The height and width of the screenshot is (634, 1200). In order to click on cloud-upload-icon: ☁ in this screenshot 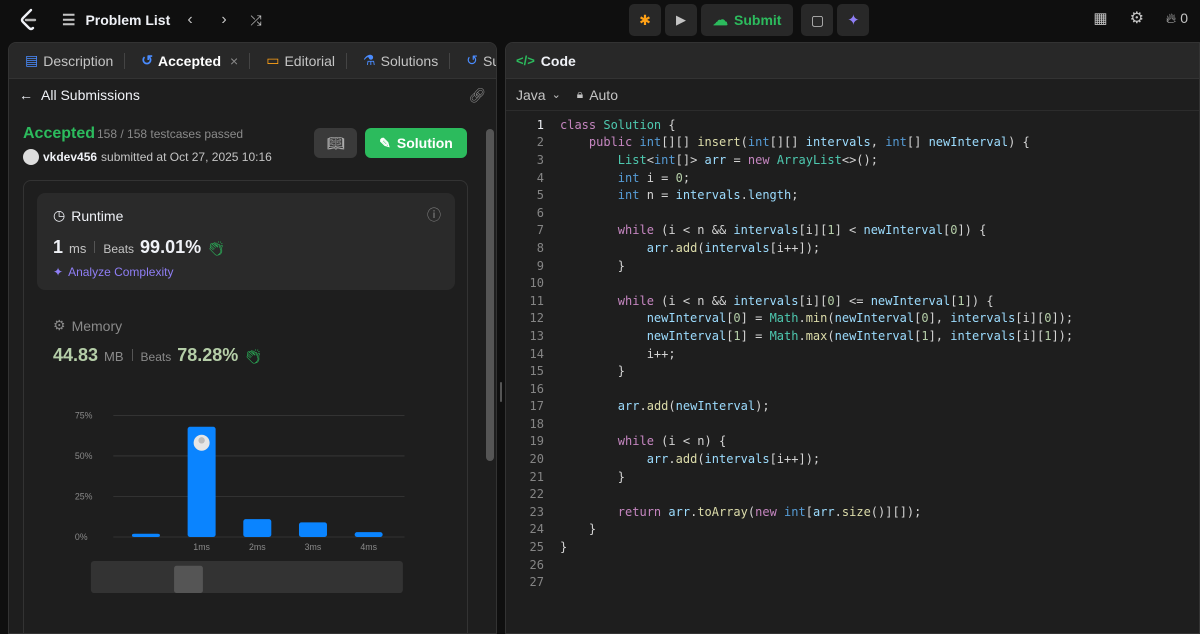, I will do `click(720, 20)`.